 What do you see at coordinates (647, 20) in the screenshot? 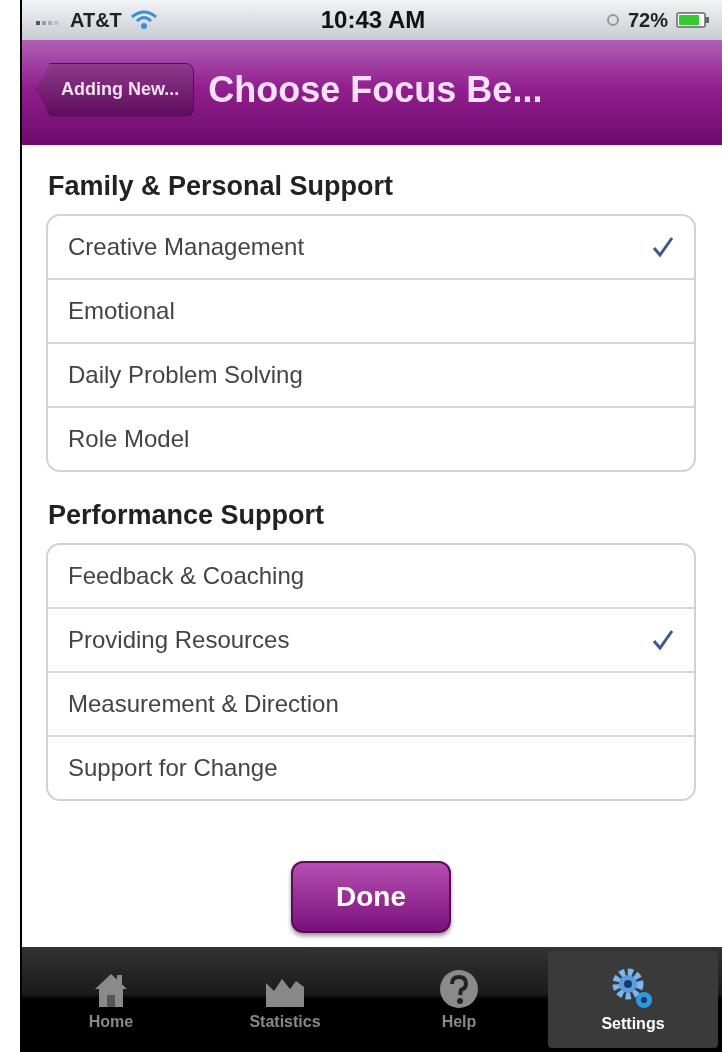
I see `battery-percentage: 72%` at bounding box center [647, 20].